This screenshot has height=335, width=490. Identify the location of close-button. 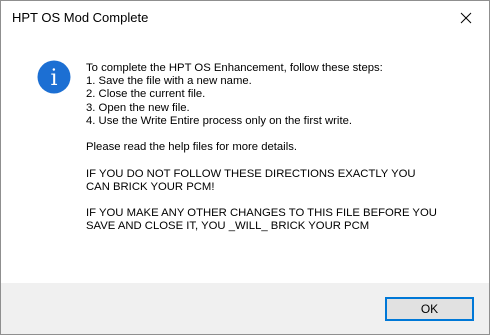
(466, 17).